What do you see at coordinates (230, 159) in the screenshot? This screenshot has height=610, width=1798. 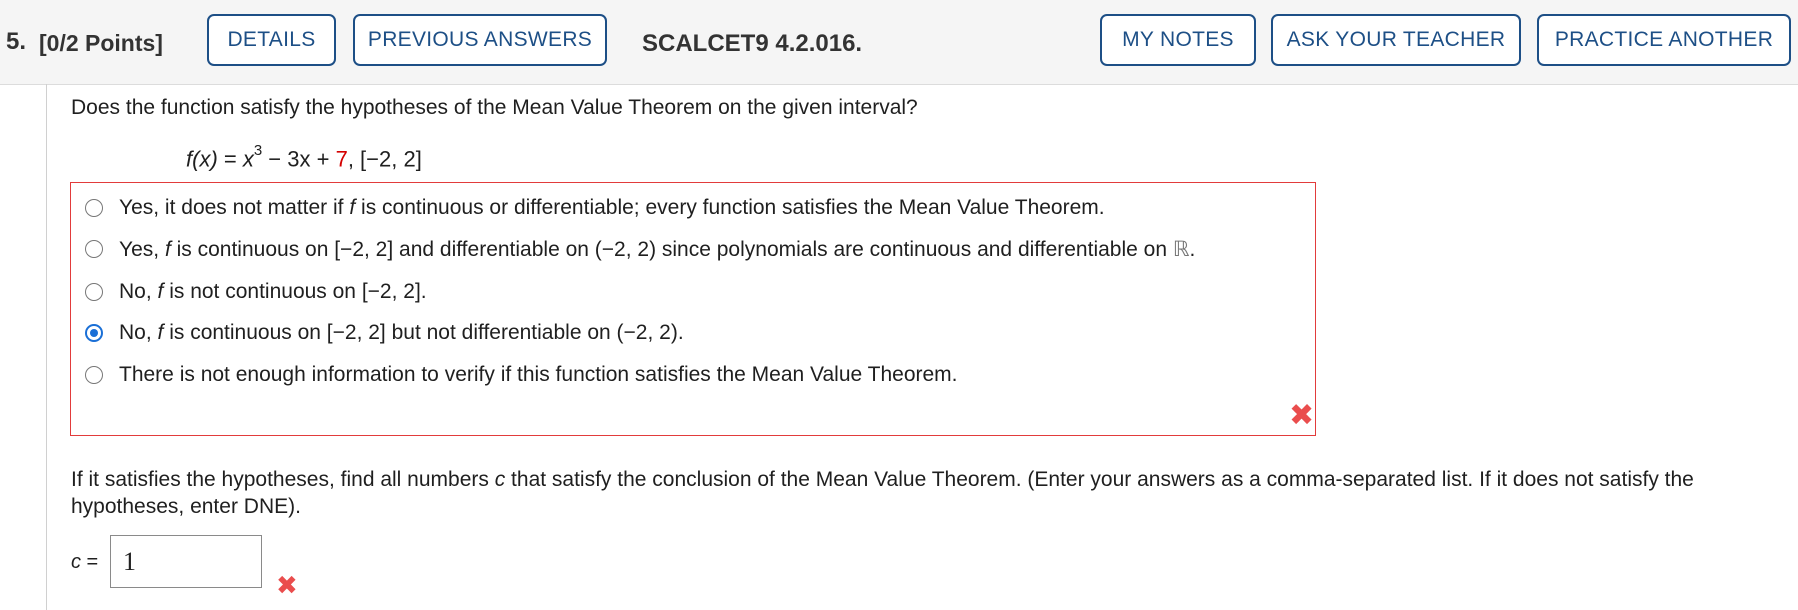 I see `formula-equals: =` at bounding box center [230, 159].